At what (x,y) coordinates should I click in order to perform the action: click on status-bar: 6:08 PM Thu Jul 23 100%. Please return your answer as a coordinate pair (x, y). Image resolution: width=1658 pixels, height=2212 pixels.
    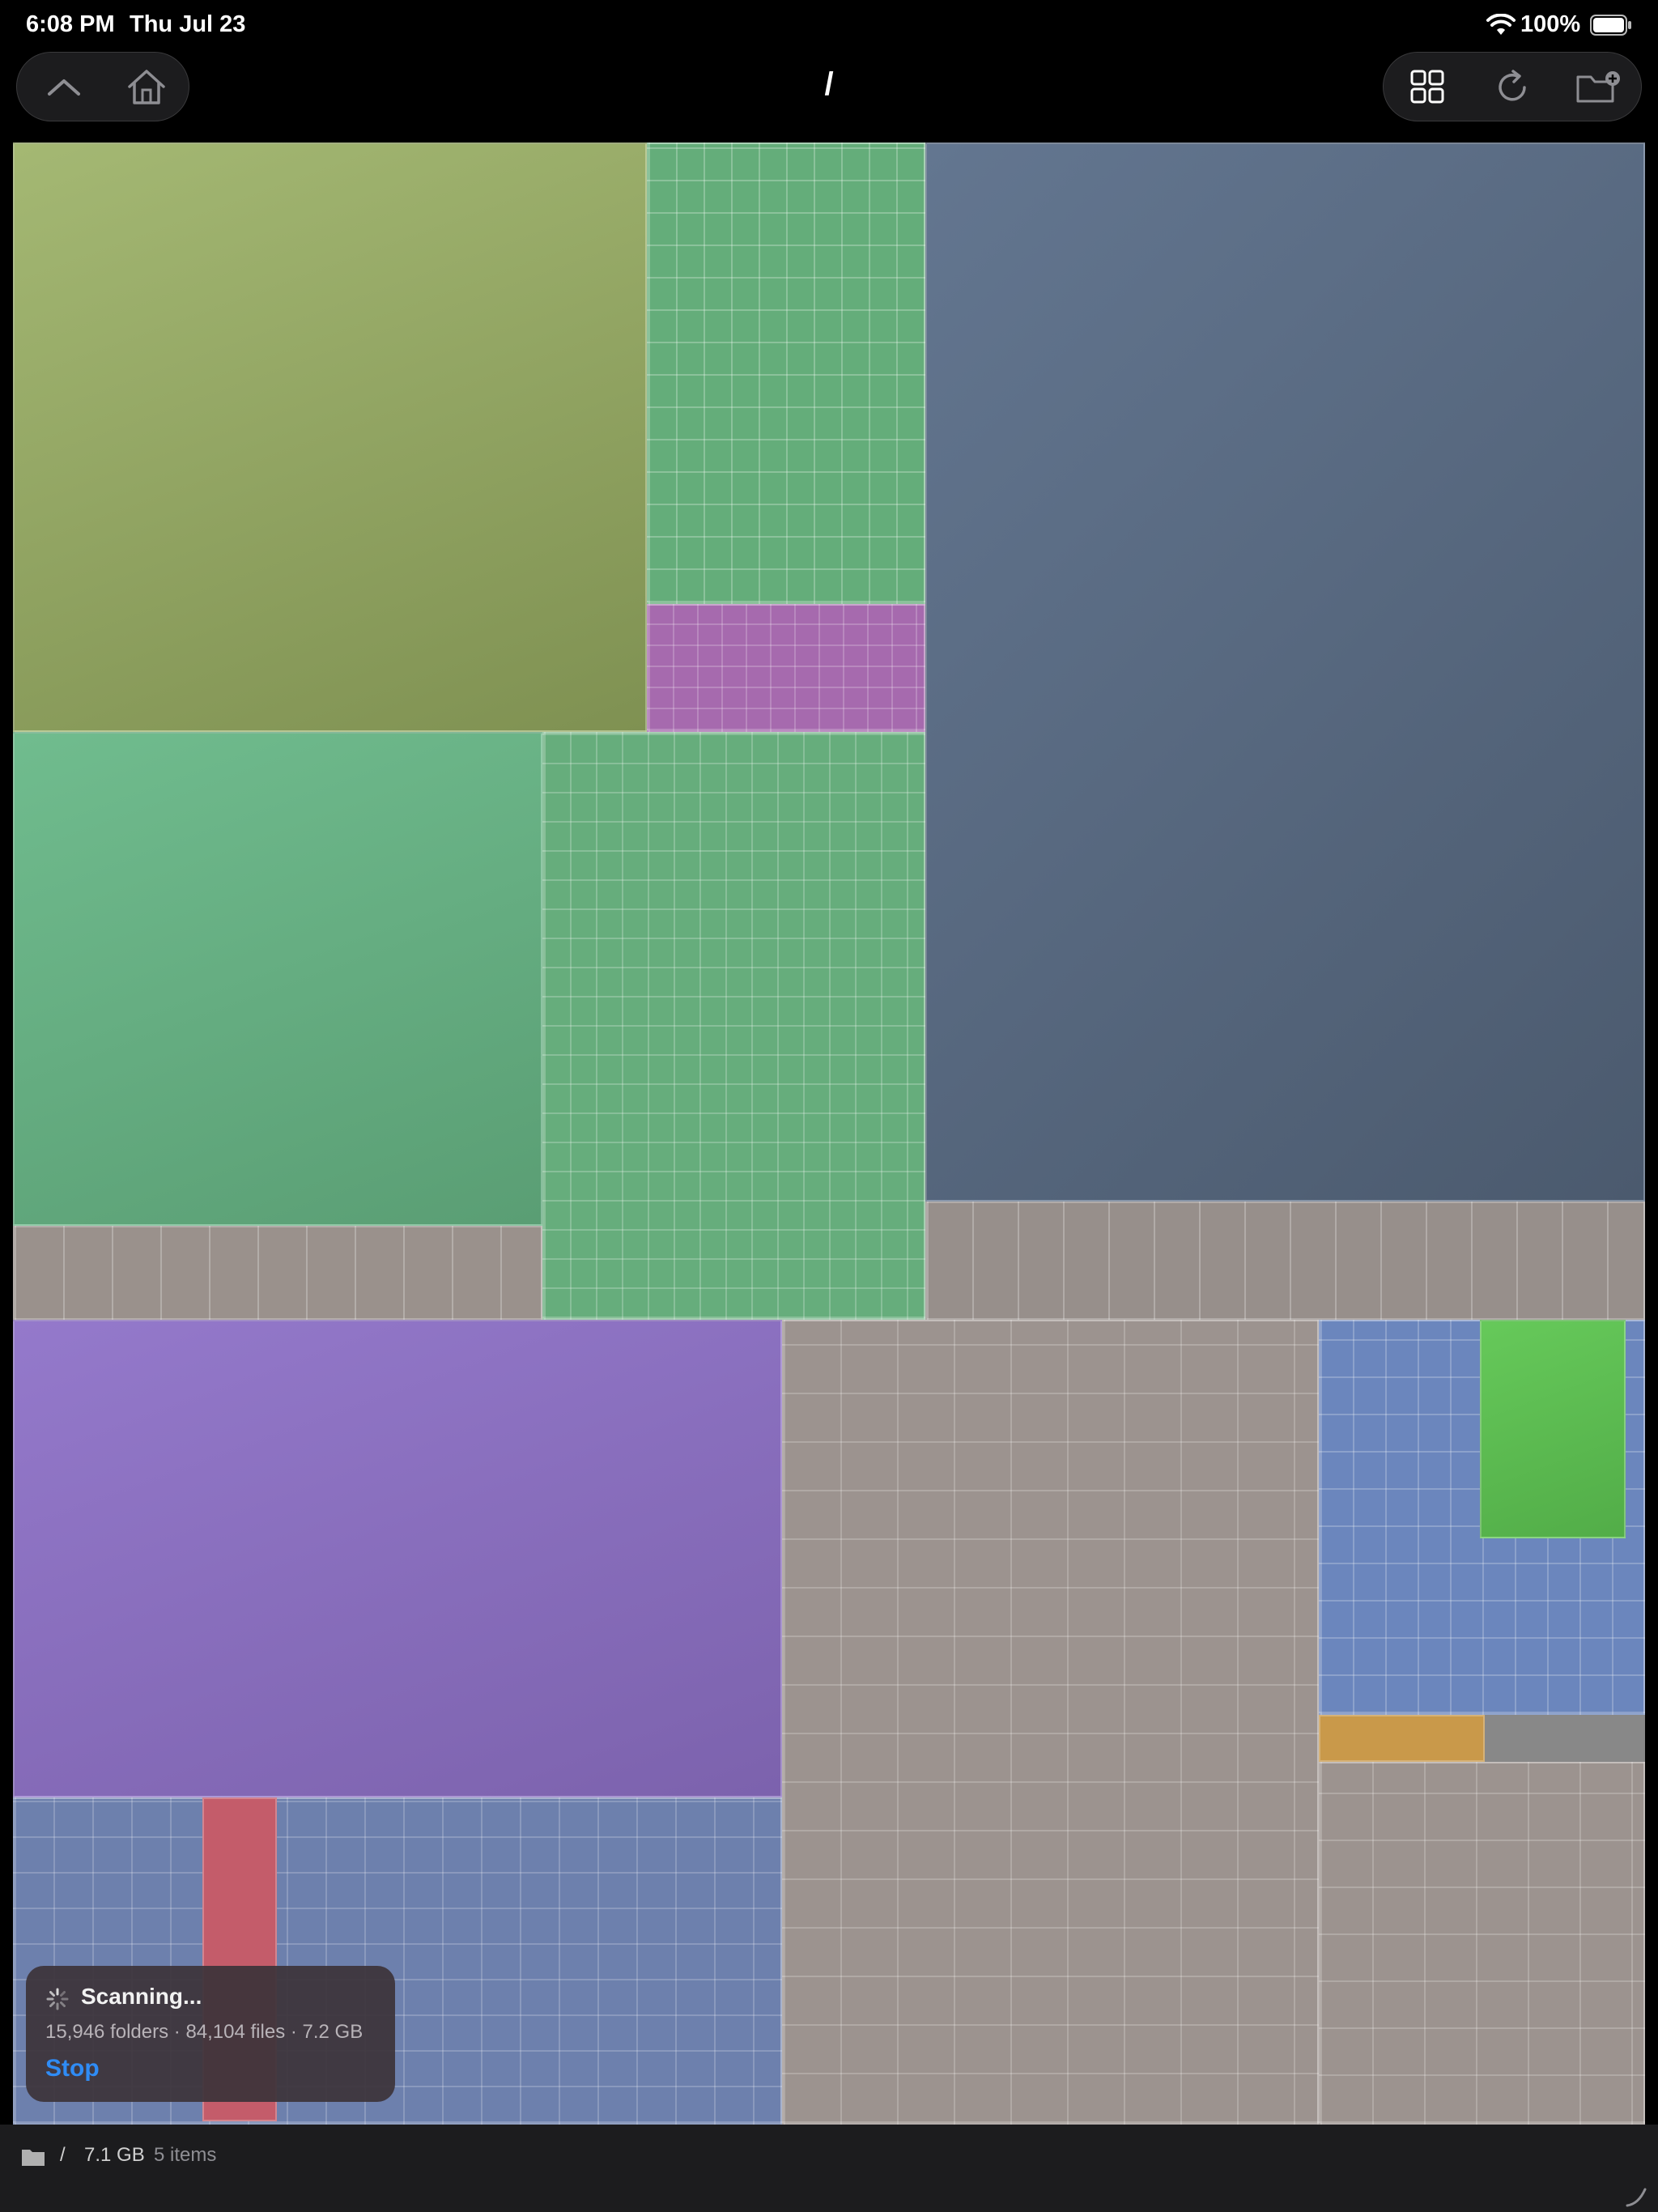
    Looking at the image, I should click on (829, 25).